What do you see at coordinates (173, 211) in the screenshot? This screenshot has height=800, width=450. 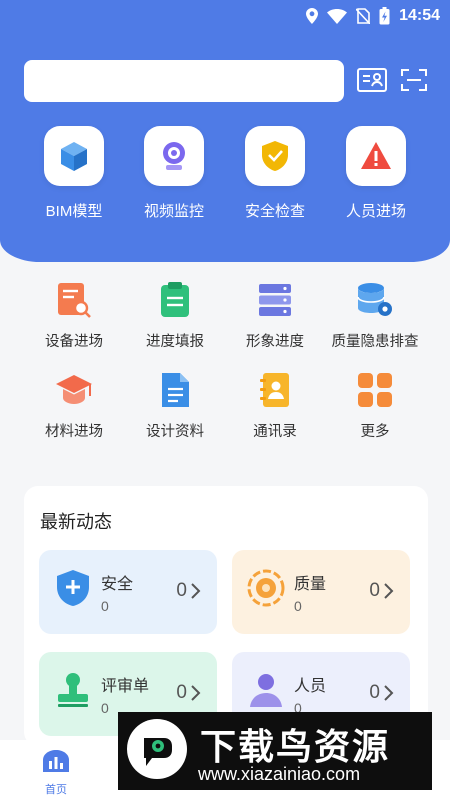 I see `quick-action-label: 视频监控` at bounding box center [173, 211].